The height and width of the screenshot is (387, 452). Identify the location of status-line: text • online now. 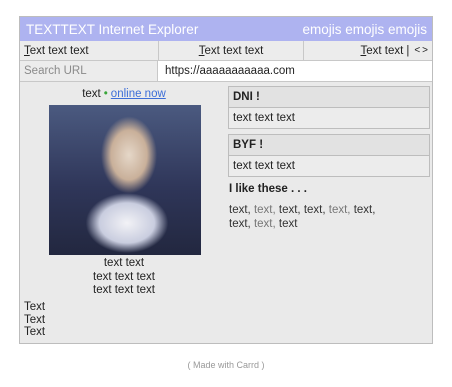
(124, 94).